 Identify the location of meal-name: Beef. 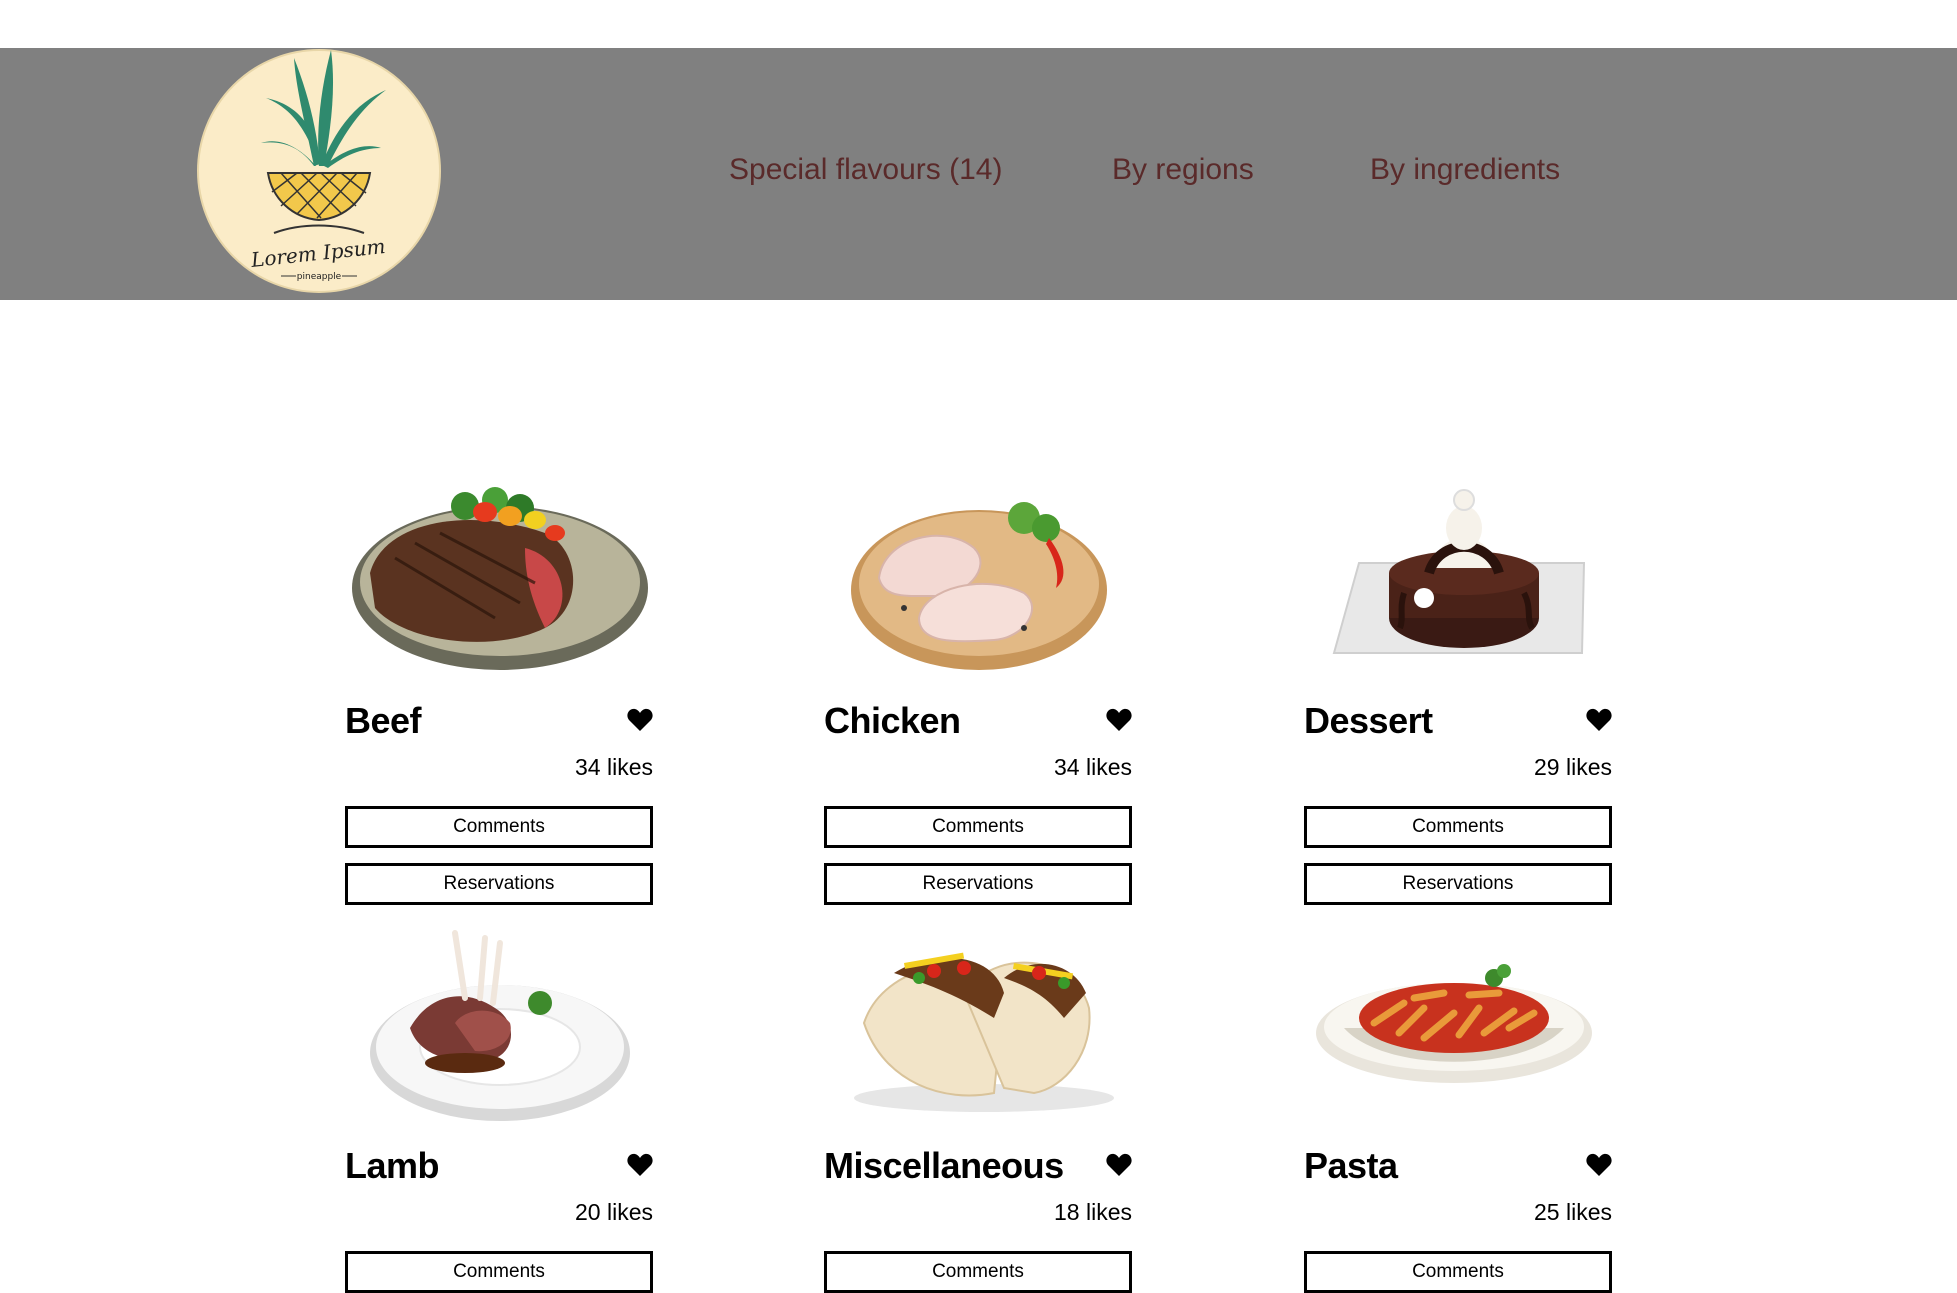
(383, 720).